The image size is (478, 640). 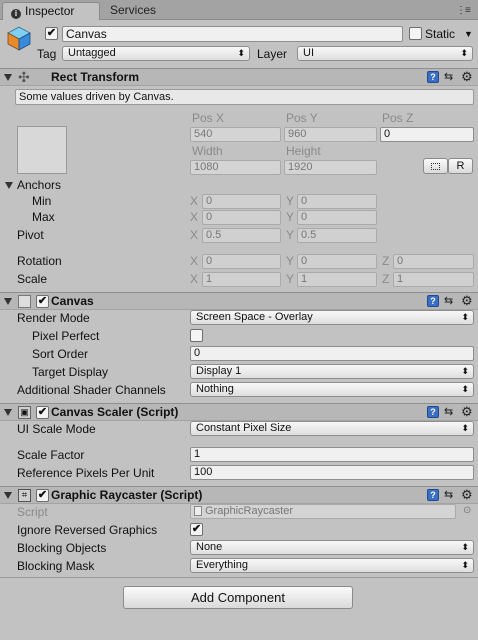 What do you see at coordinates (196, 529) in the screenshot?
I see `ignore-reversed-checkbox: ✔` at bounding box center [196, 529].